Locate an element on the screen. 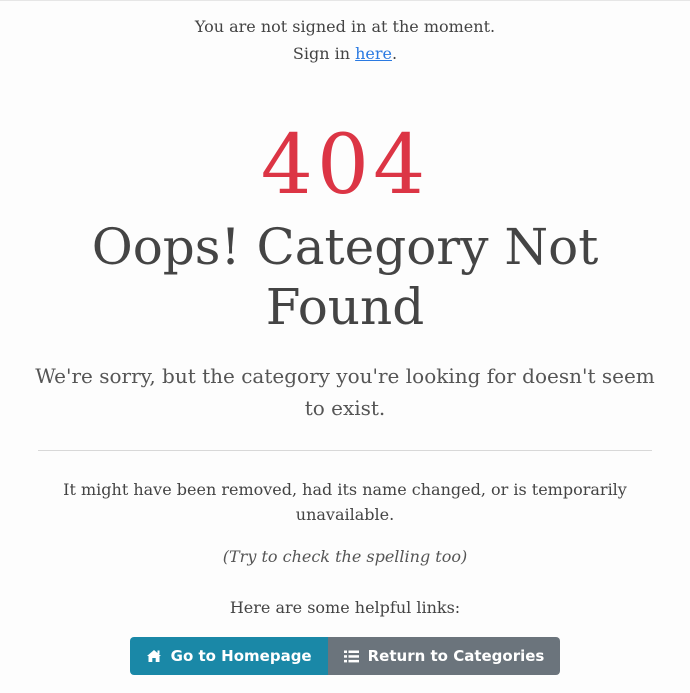  signin-message: You are not signed in at the moment. is located at coordinates (345, 26).